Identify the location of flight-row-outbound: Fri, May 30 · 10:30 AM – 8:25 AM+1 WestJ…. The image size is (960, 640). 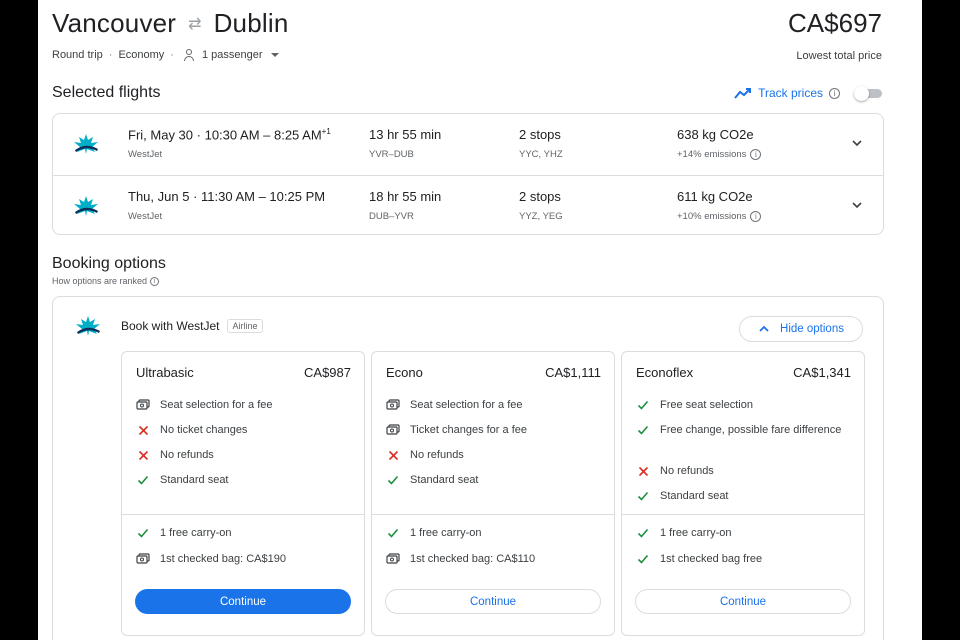
(468, 144).